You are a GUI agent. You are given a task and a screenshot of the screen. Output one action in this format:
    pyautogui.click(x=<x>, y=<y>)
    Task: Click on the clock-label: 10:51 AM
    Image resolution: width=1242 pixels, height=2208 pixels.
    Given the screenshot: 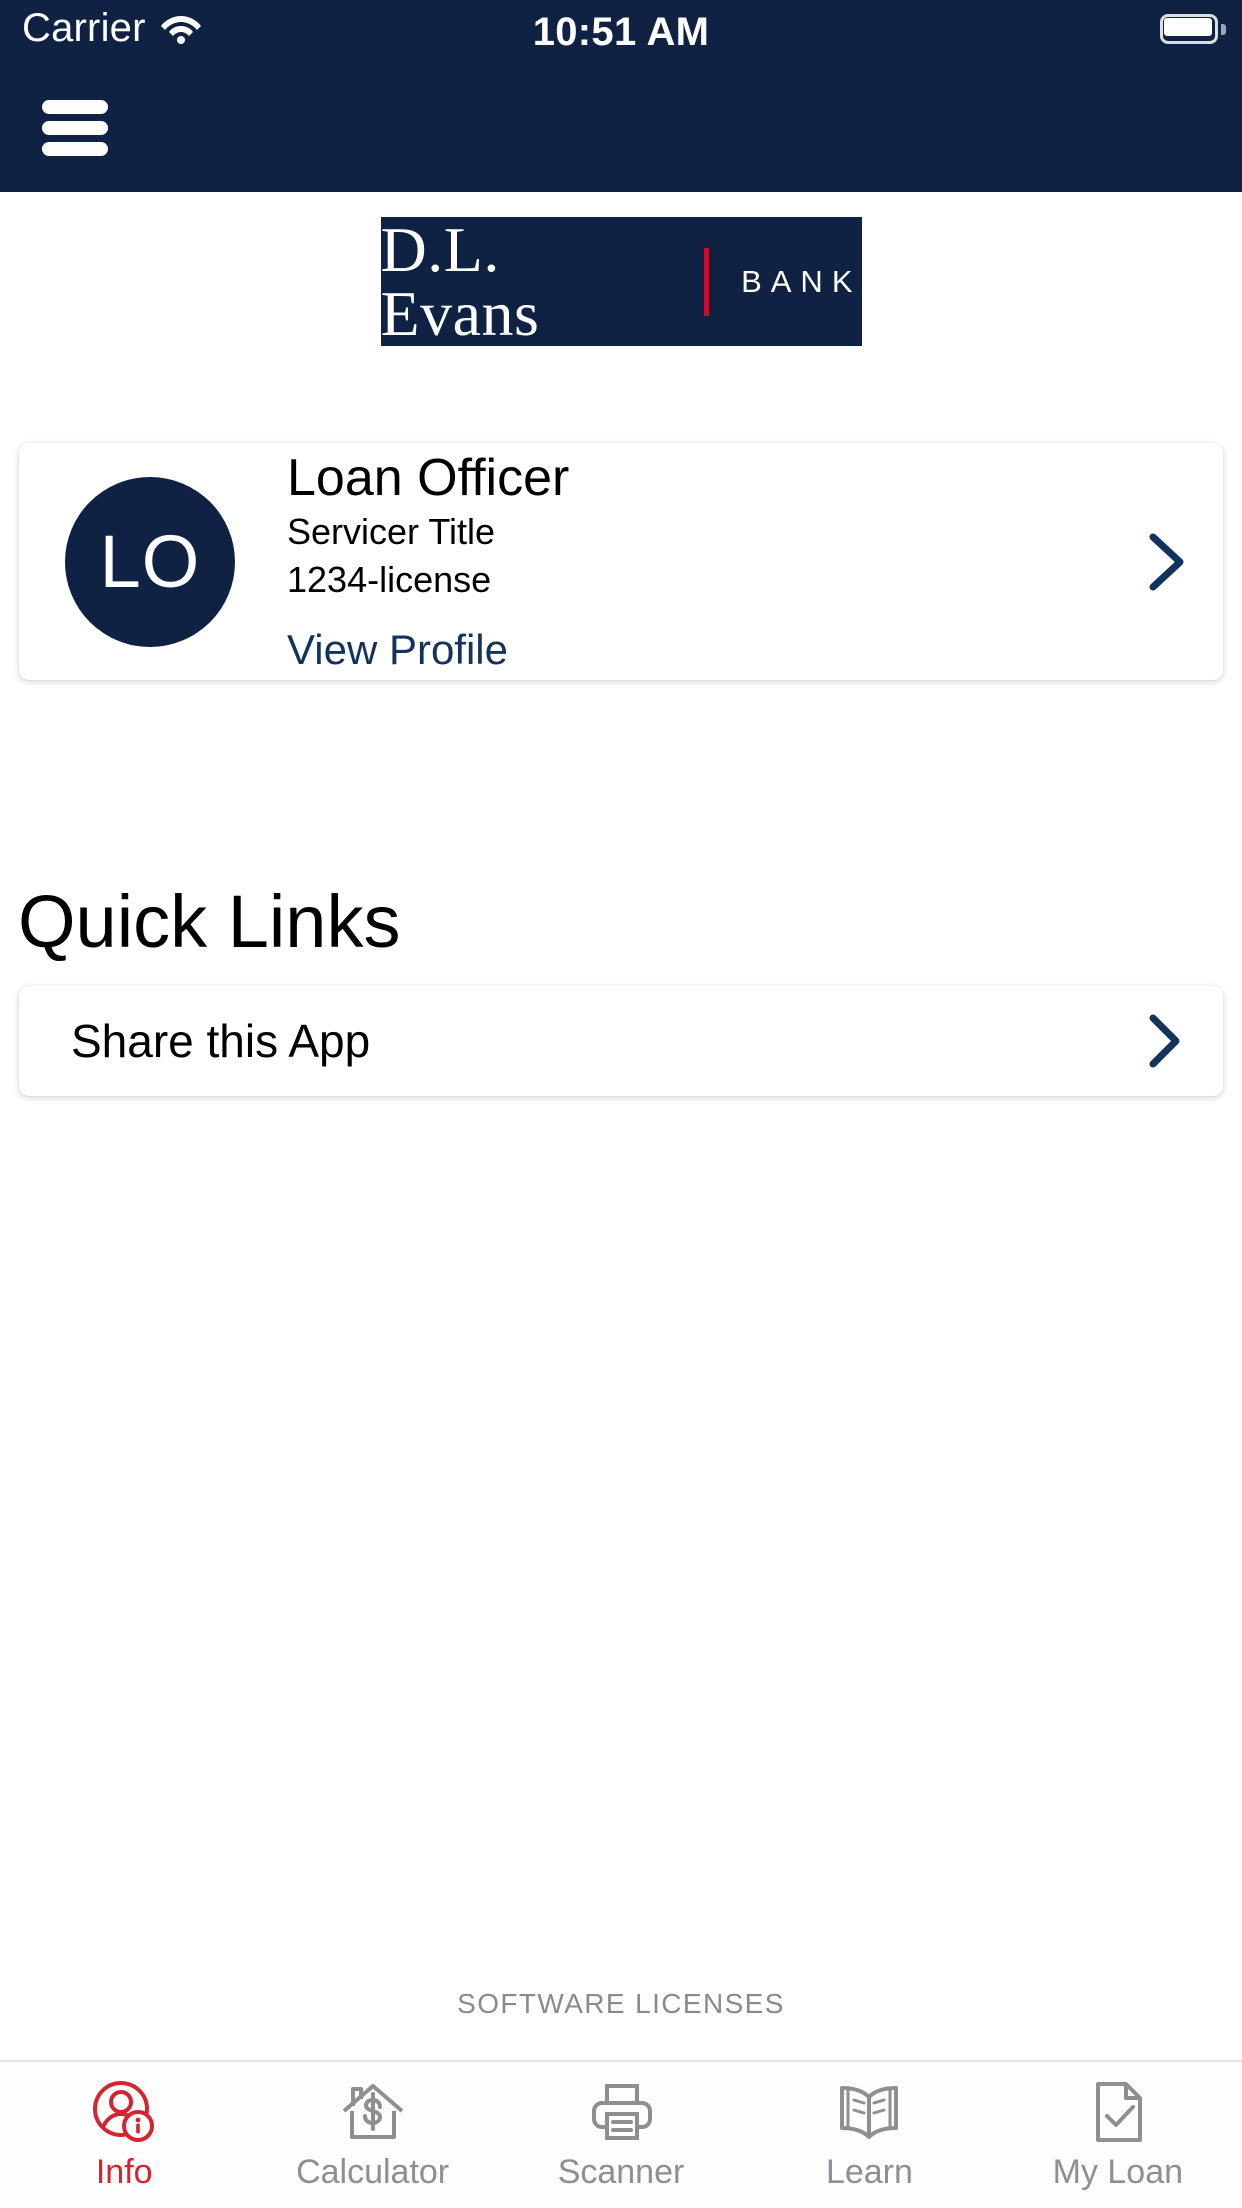 What is the action you would take?
    pyautogui.click(x=621, y=32)
    